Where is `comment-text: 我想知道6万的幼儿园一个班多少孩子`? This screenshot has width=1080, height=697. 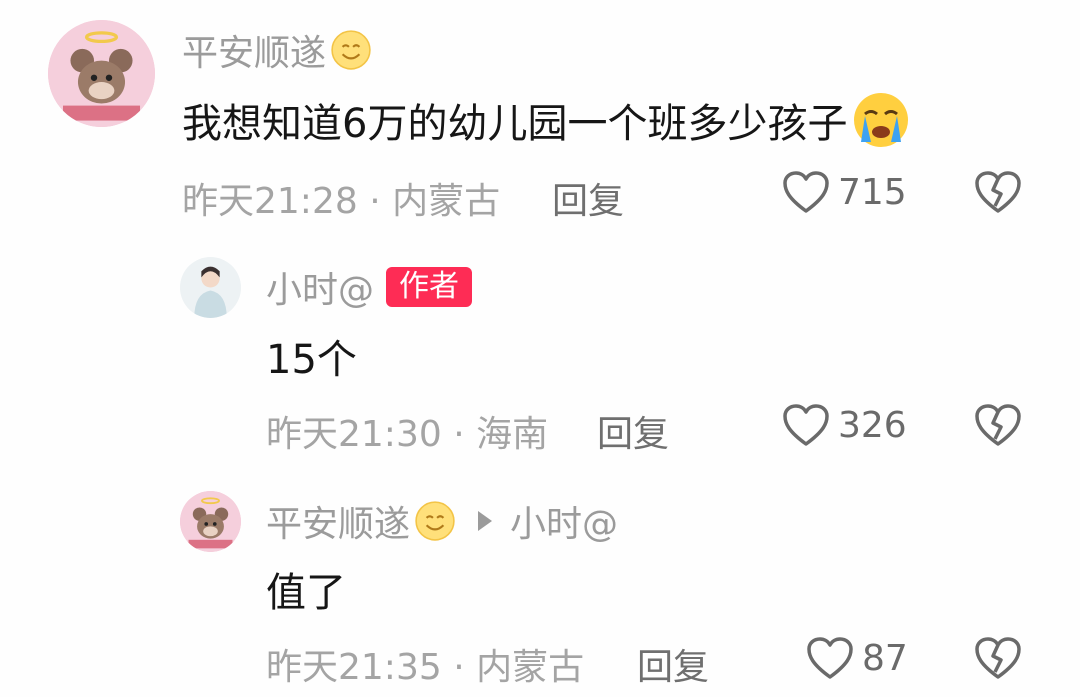 comment-text: 我想知道6万的幼儿园一个班多少孩子 is located at coordinates (546, 120).